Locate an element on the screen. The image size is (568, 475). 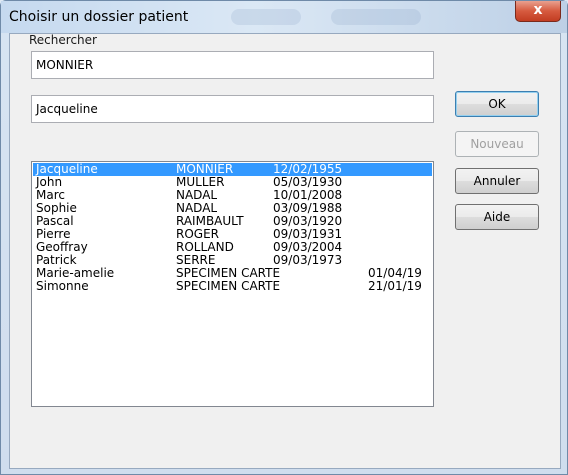
patient-first-name: Simonne is located at coordinates (62, 286).